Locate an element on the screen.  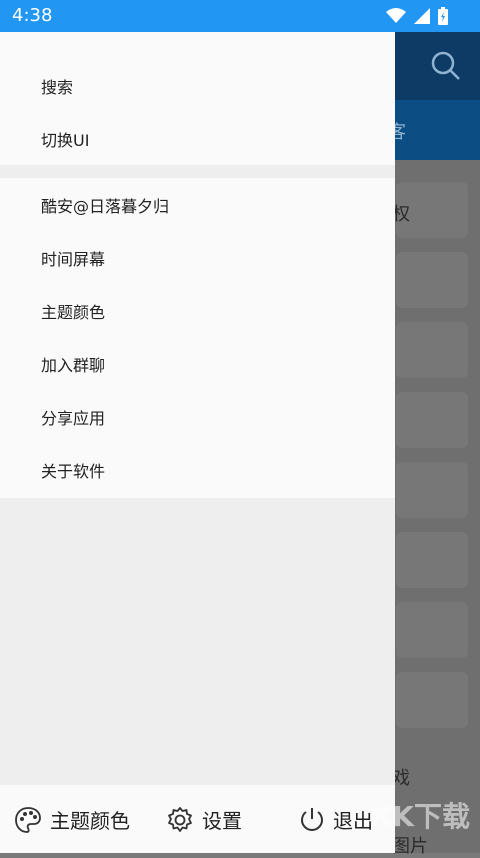
drawer-item-about: 关于软件 is located at coordinates (197, 469).